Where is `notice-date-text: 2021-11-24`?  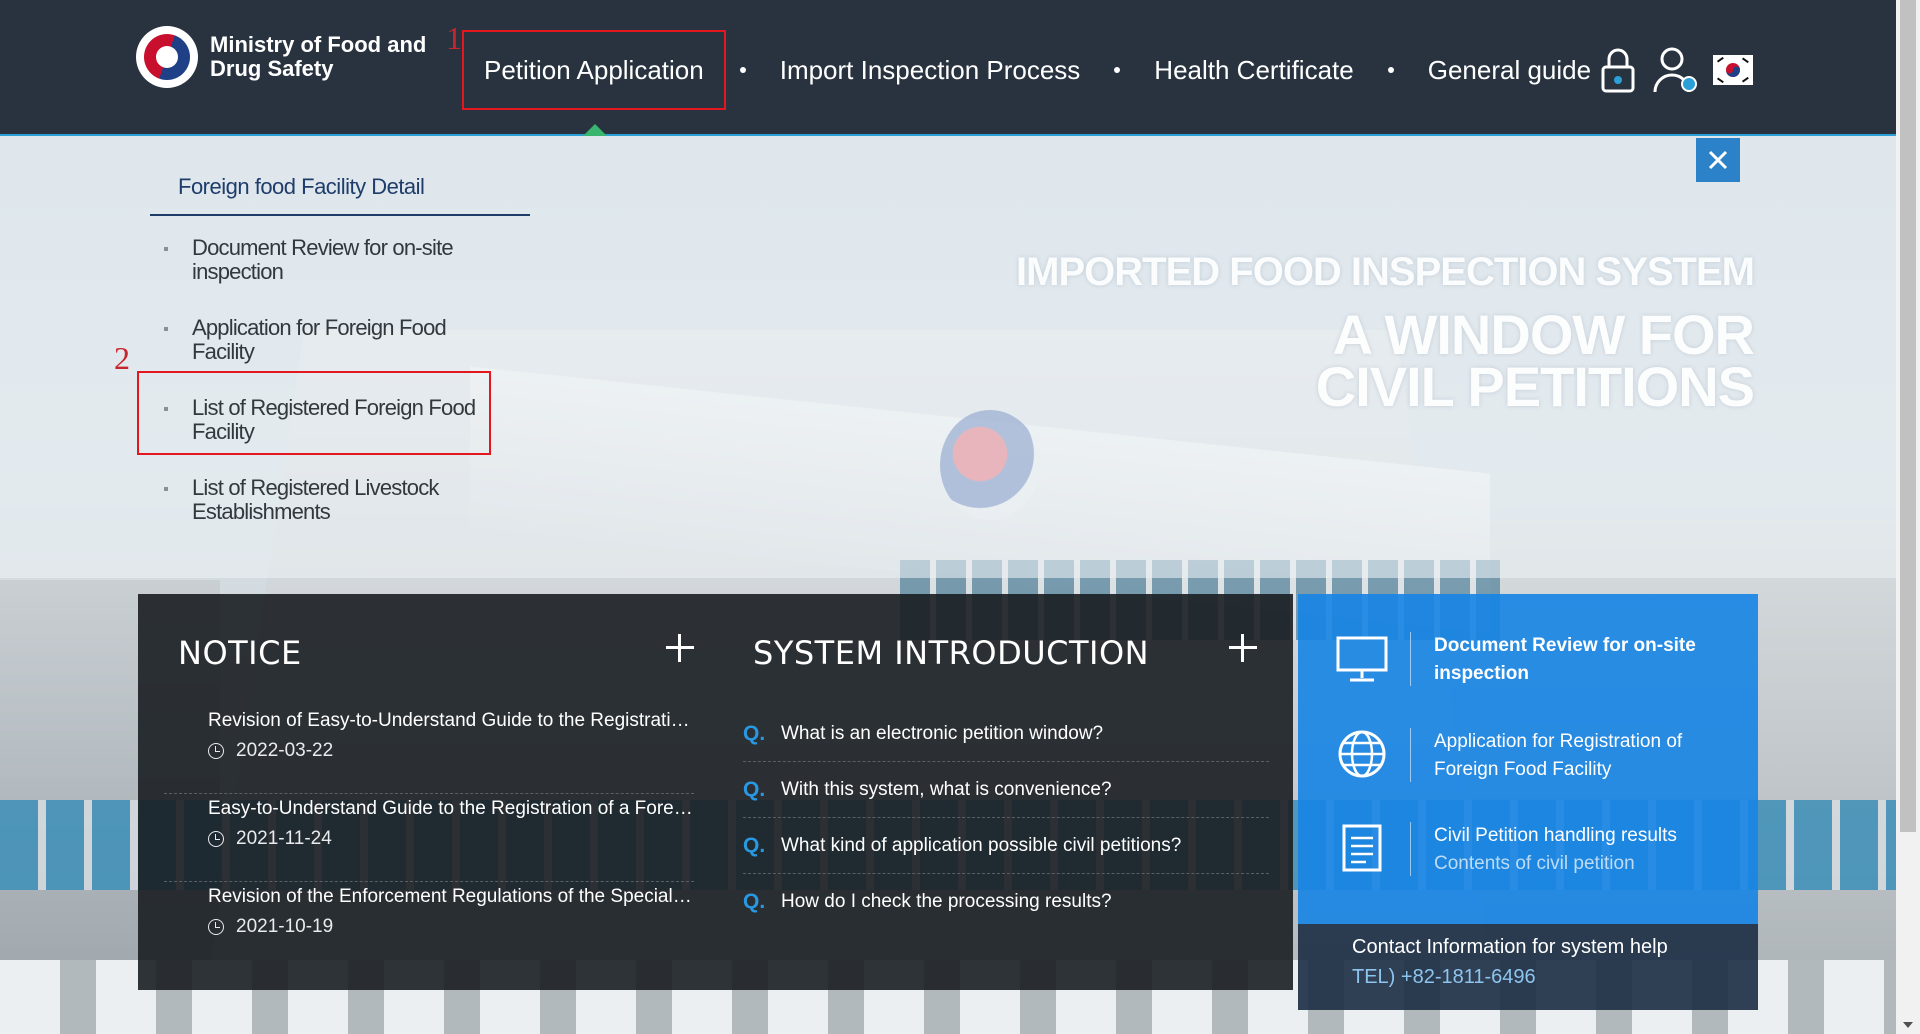 notice-date-text: 2021-11-24 is located at coordinates (284, 838).